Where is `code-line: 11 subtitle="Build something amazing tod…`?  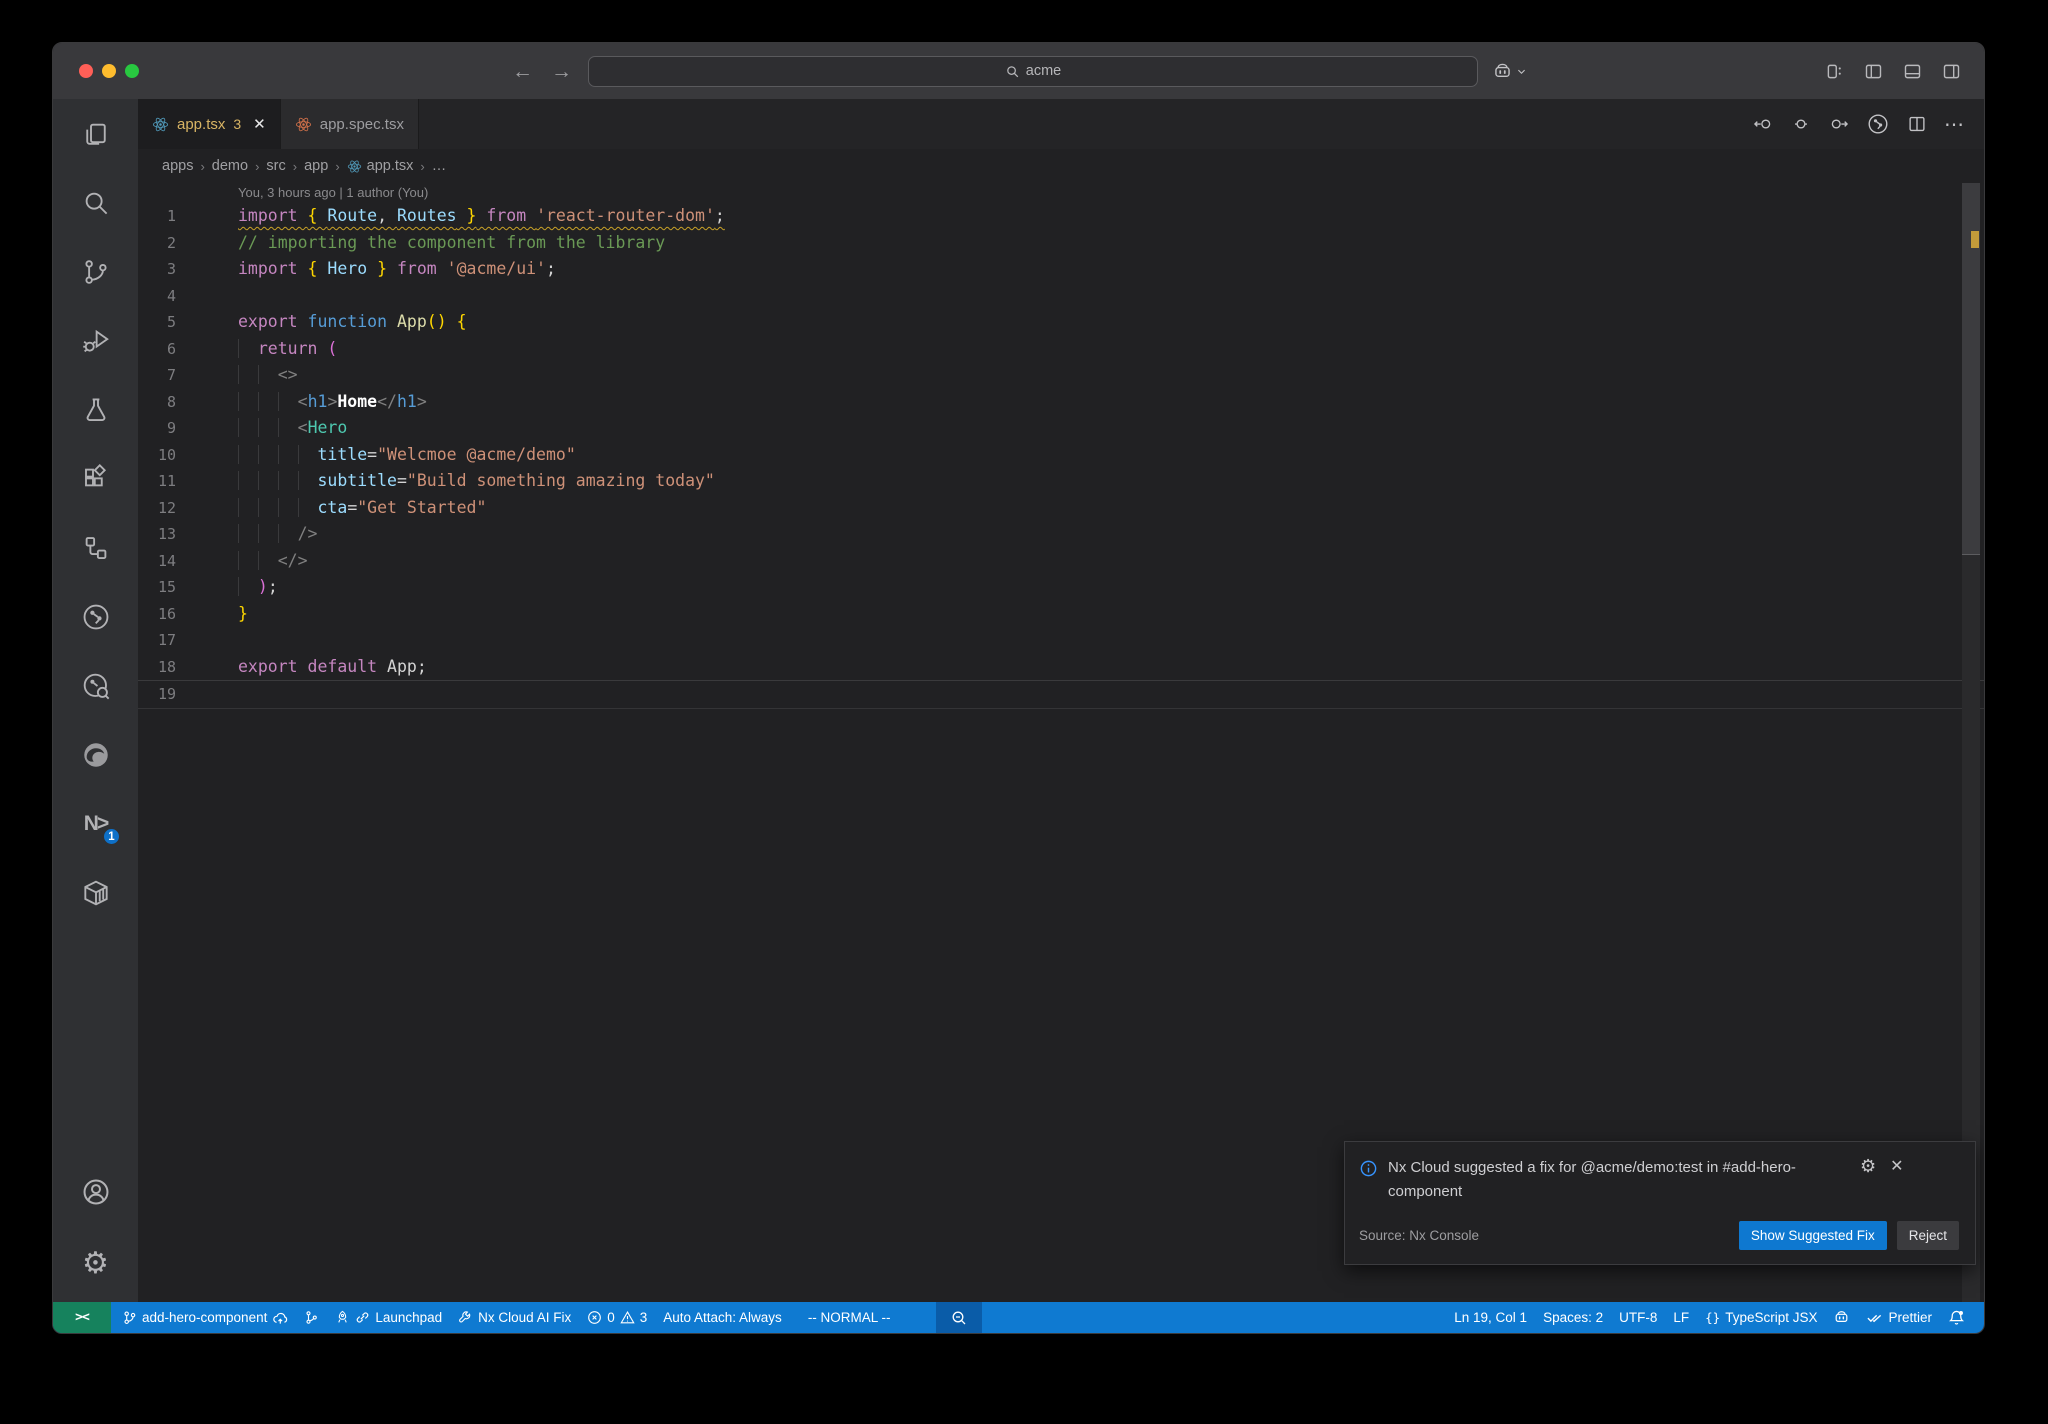
code-line: 11 subtitle="Build something amazing tod… is located at coordinates (1061, 481).